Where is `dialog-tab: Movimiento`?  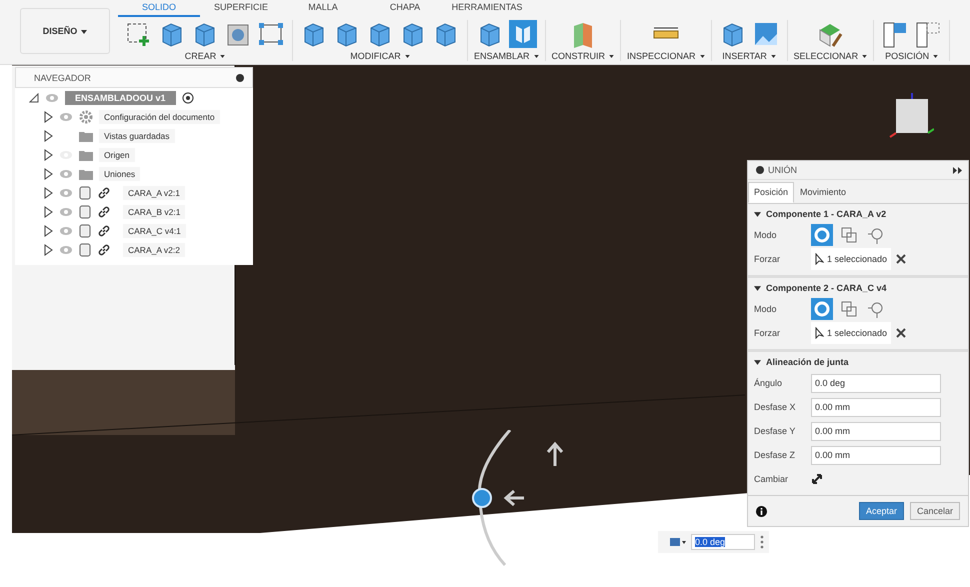 dialog-tab: Movimiento is located at coordinates (823, 192).